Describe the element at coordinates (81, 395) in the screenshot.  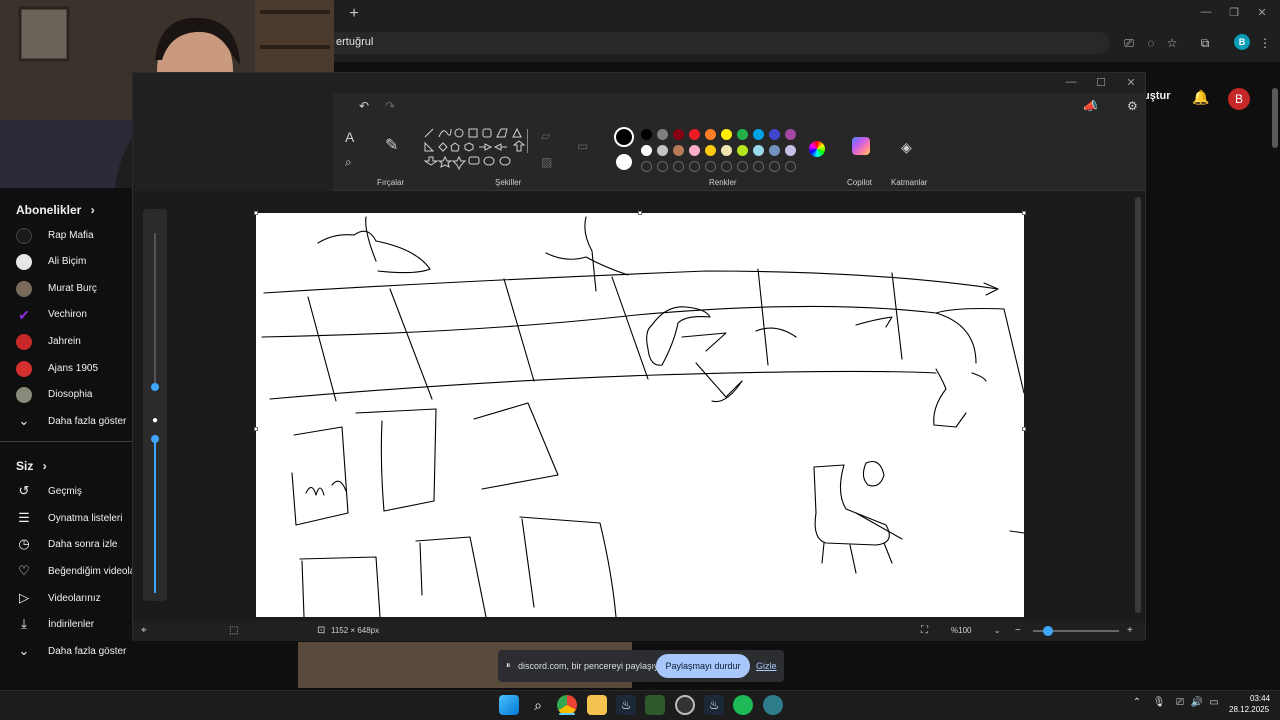
I see `sidebar-item-diosophia: Diosophia` at that location.